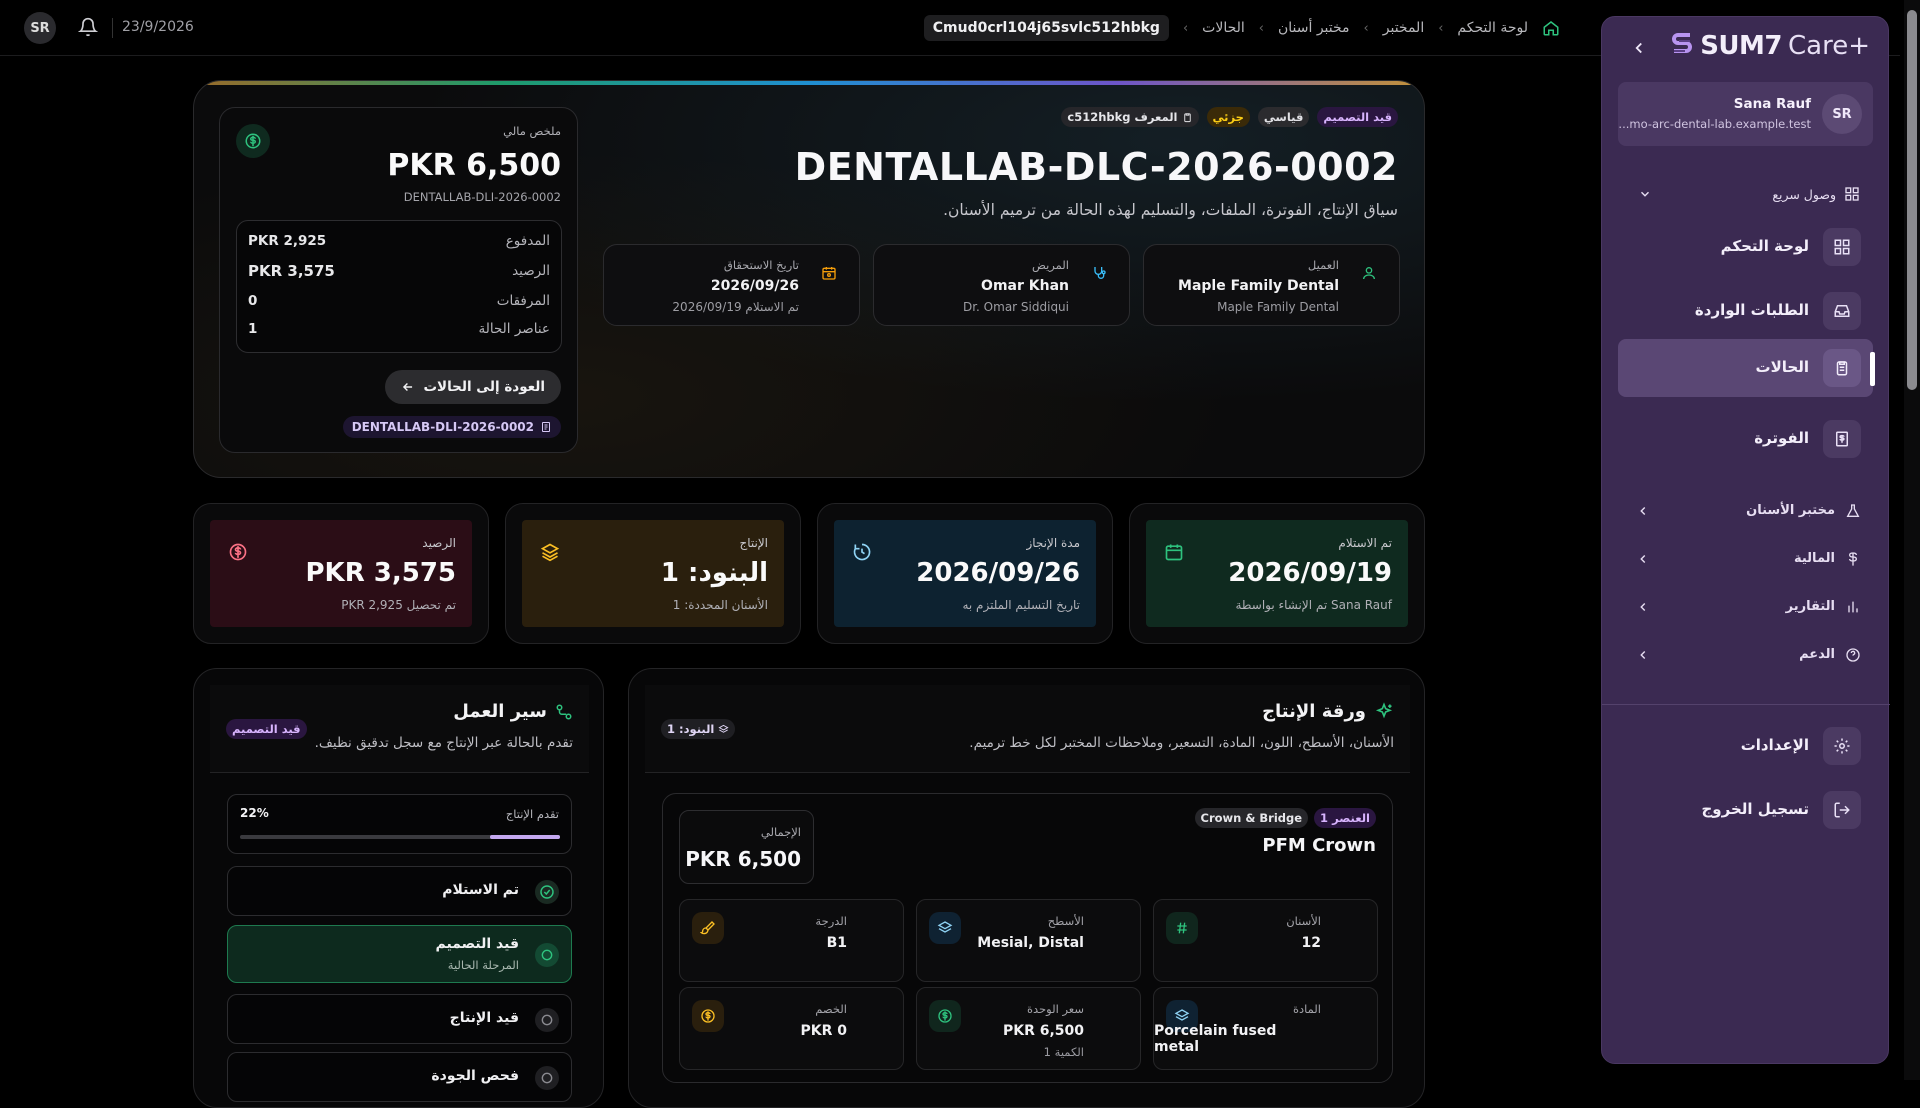 Image resolution: width=1920 pixels, height=1108 pixels. Describe the element at coordinates (1303, 921) in the screenshot. I see `field-label: الأسنان` at that location.